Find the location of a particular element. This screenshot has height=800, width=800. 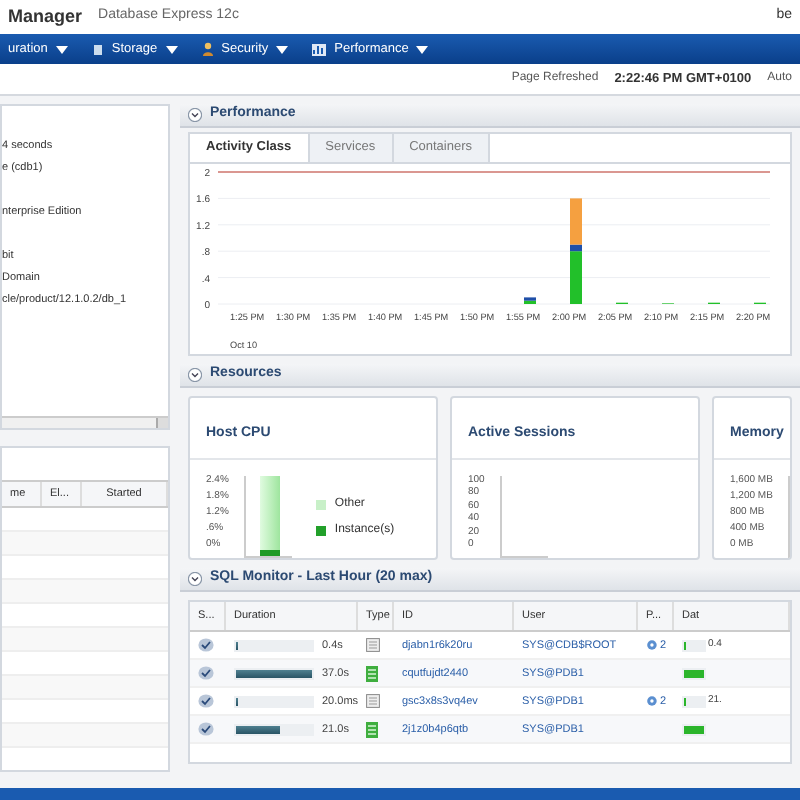

plot-axis is located at coordinates (524, 517).